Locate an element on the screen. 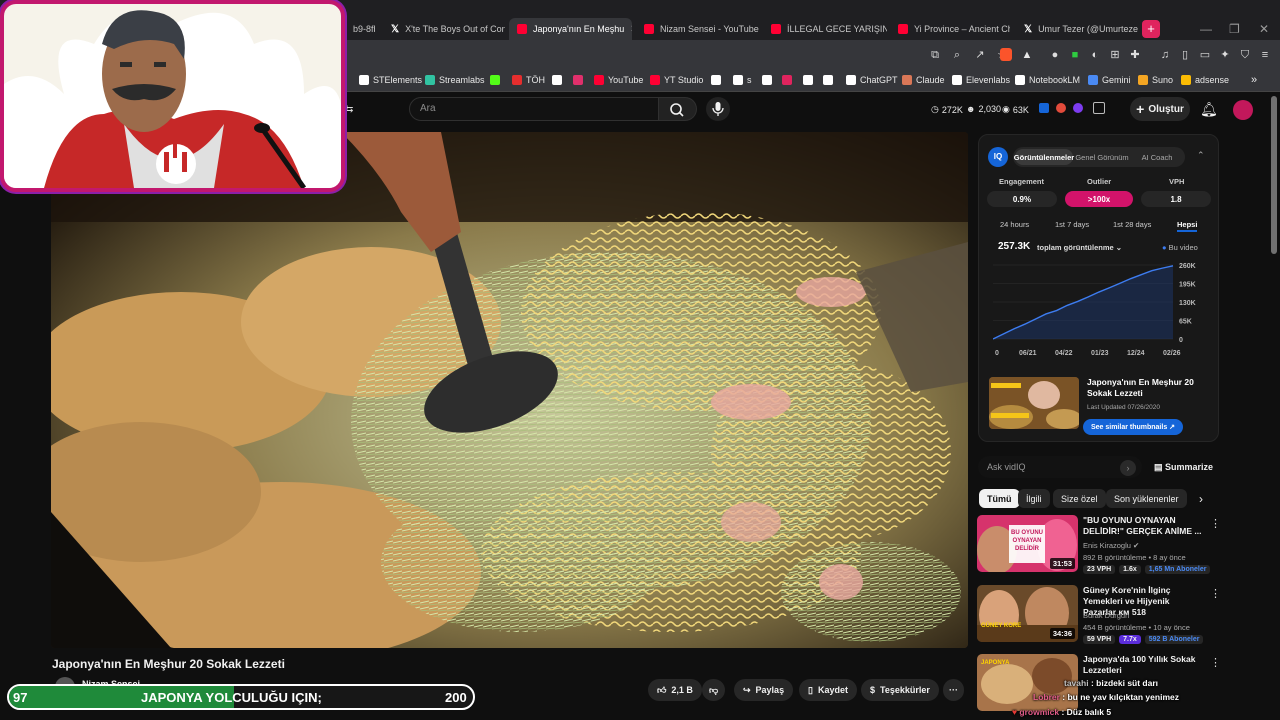 The height and width of the screenshot is (720, 1280). ask-send-icon: › is located at coordinates (1128, 468).